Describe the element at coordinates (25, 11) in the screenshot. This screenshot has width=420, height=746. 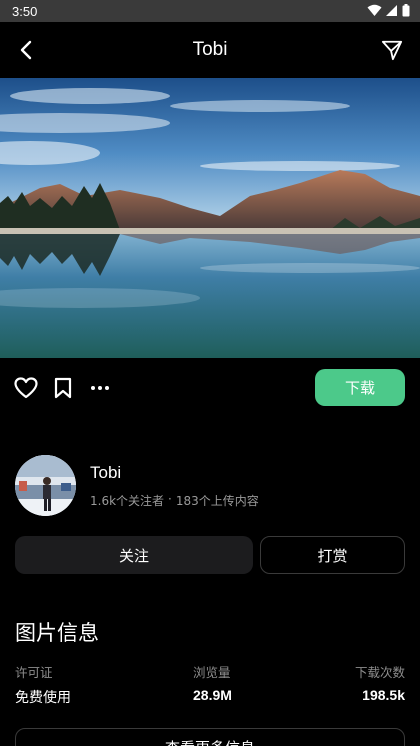
I see `status-time: 3:50` at that location.